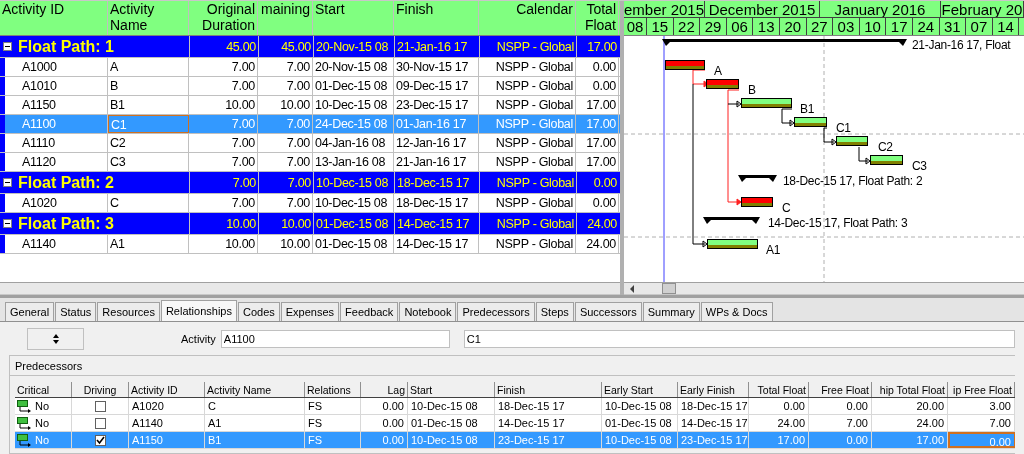  I want to click on table-cell: 30-Nov-15 17, so click(436, 67).